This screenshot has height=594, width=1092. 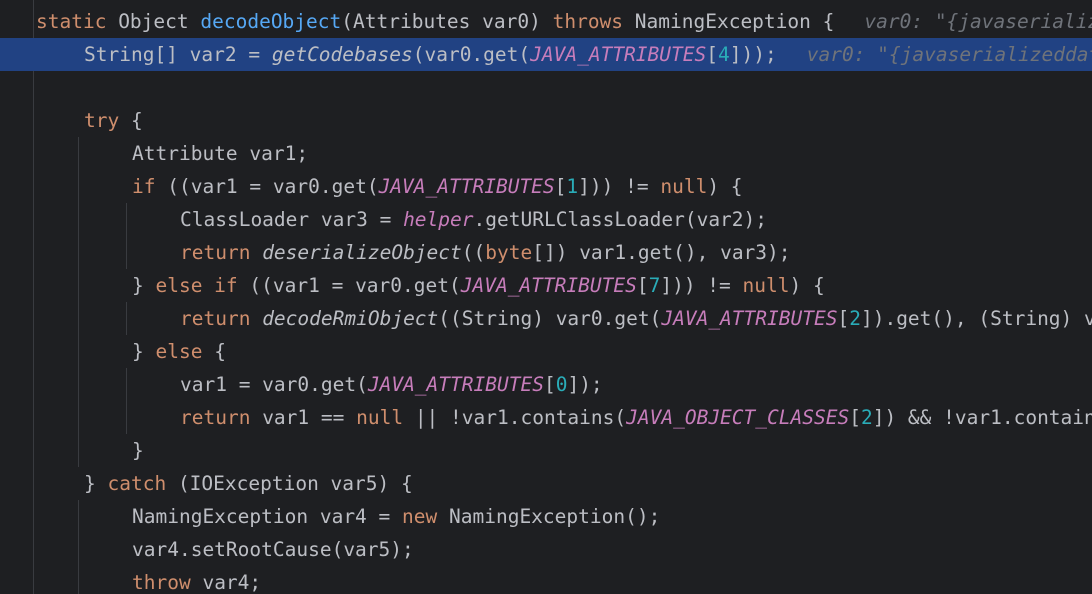 I want to click on code-line: try {, so click(x=546, y=120).